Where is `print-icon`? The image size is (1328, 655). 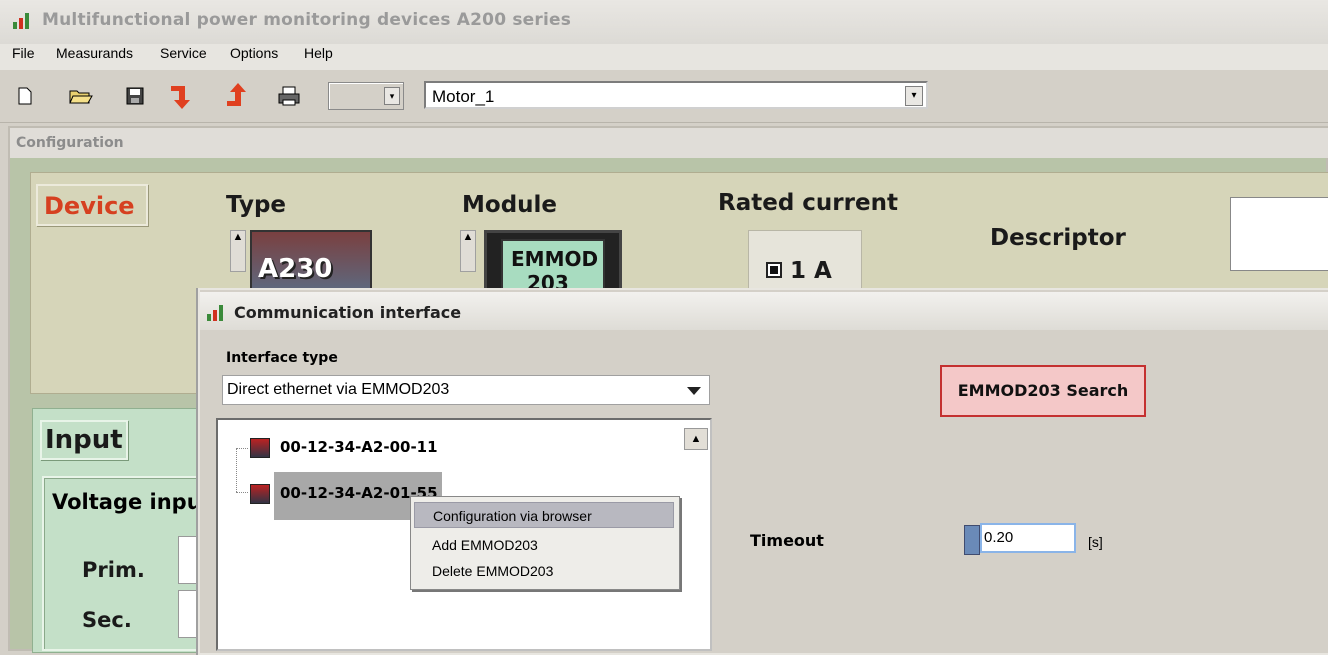 print-icon is located at coordinates (289, 96).